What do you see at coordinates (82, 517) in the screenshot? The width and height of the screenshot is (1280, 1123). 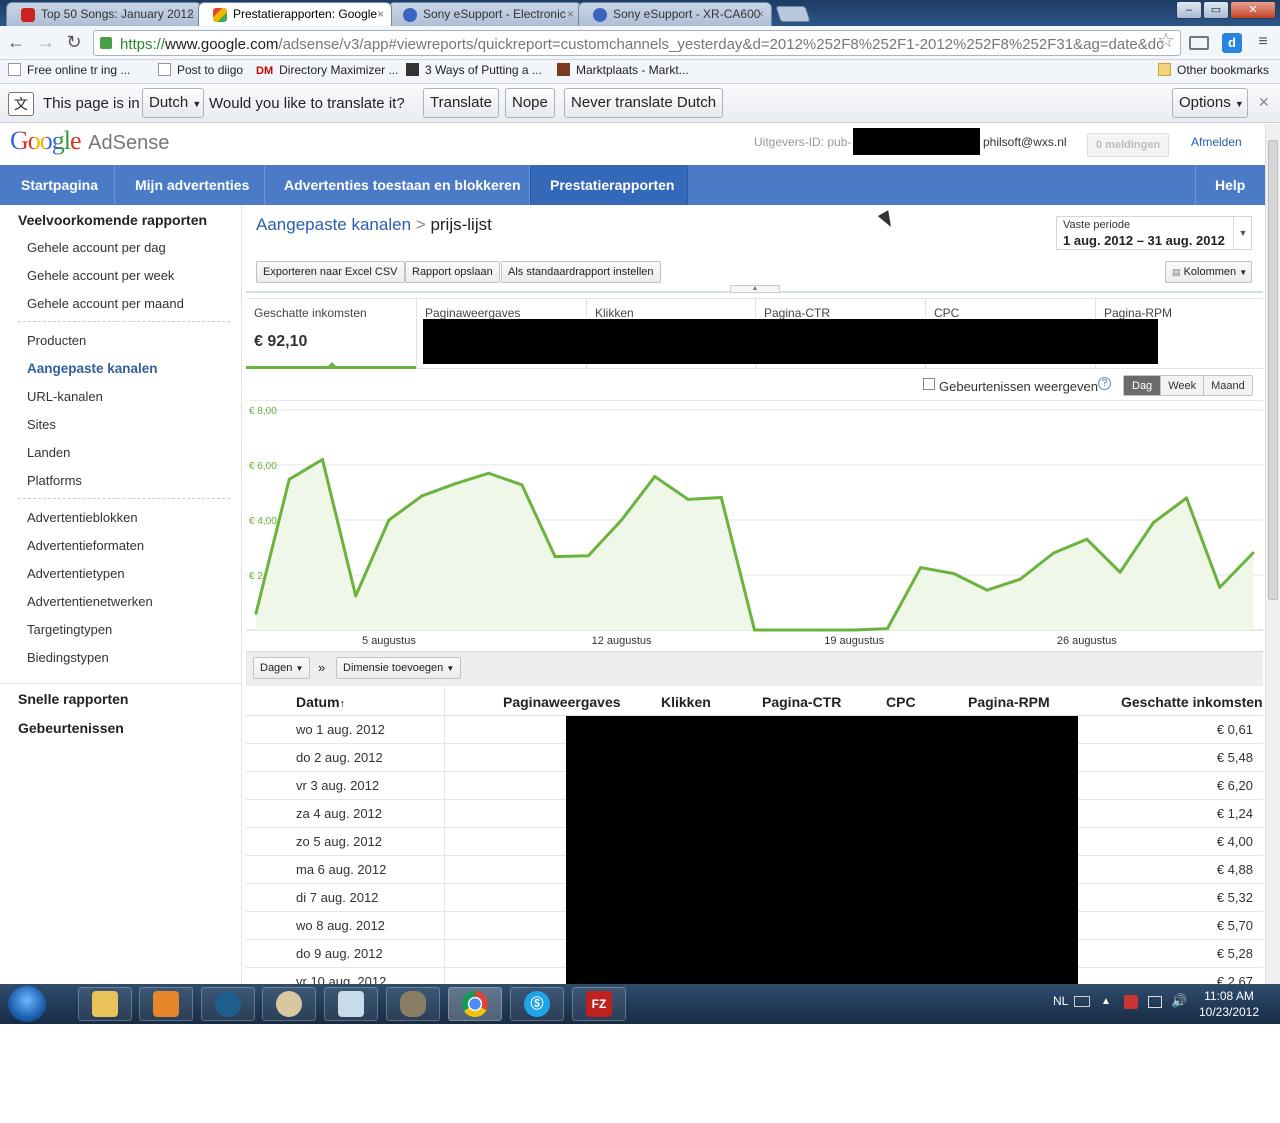 I see `sidebar-item-ad-units: Advertentieblokken` at bounding box center [82, 517].